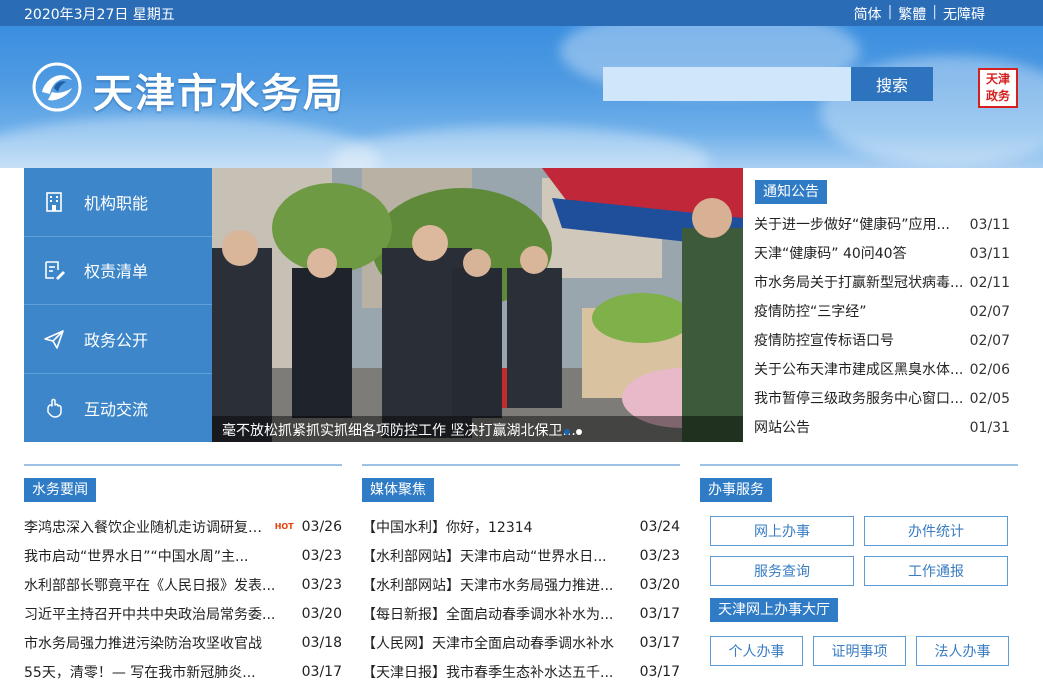  Describe the element at coordinates (964, 14) in the screenshot. I see `accessibility-link: 无障碍` at that location.